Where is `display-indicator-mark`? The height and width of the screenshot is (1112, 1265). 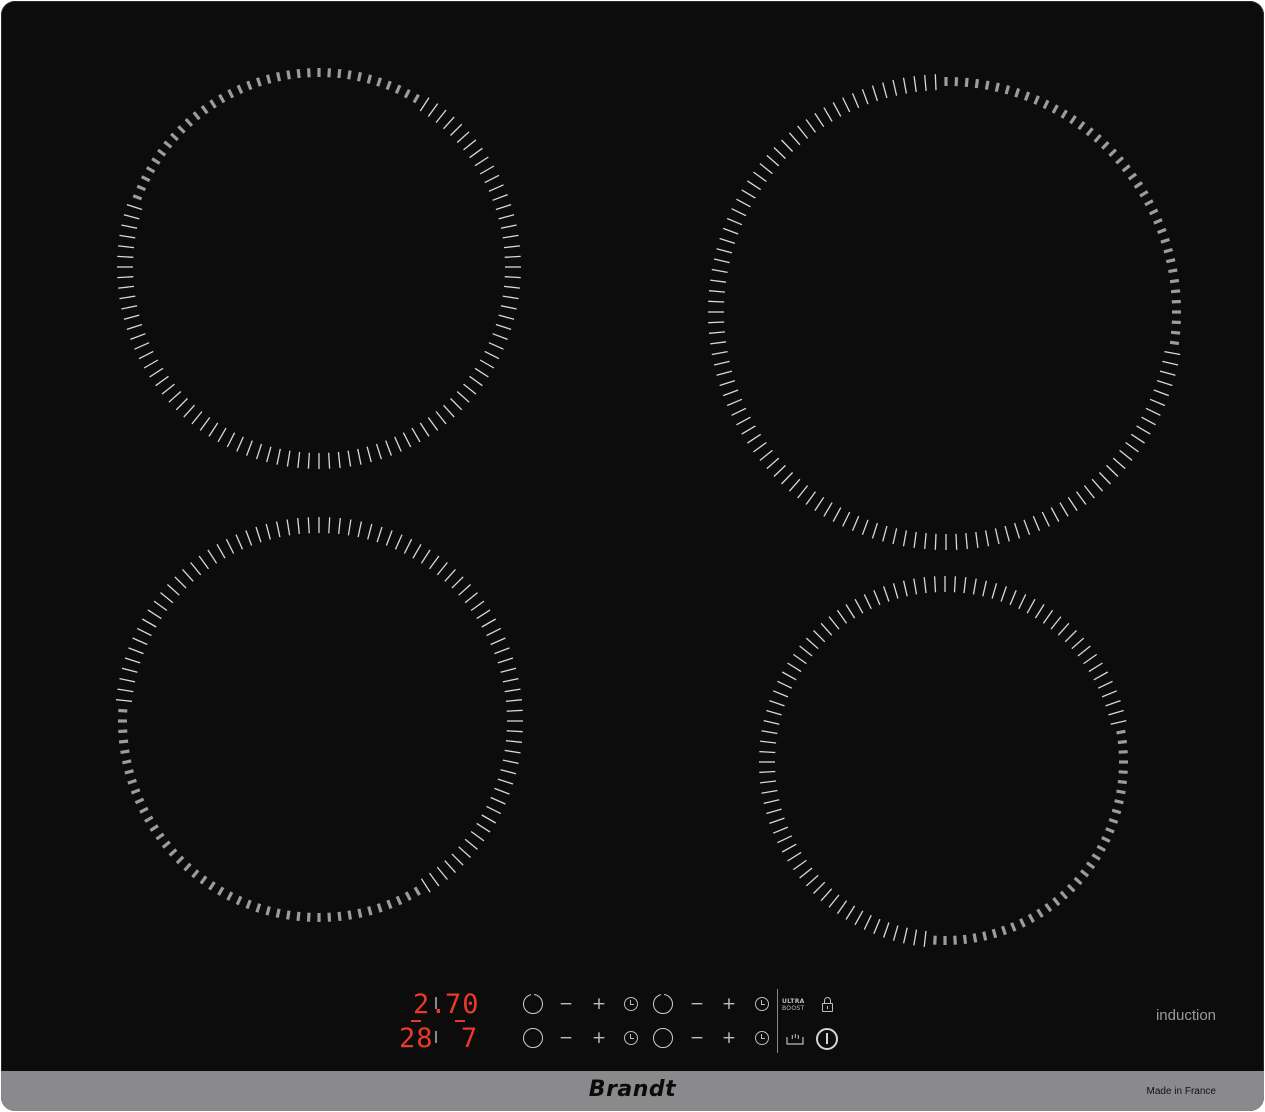 display-indicator-mark is located at coordinates (460, 1021).